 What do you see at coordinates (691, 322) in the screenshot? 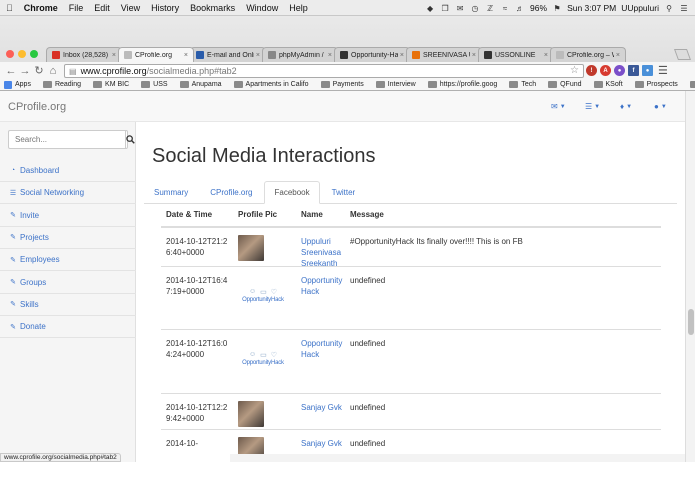
I see `scroll-thumb` at bounding box center [691, 322].